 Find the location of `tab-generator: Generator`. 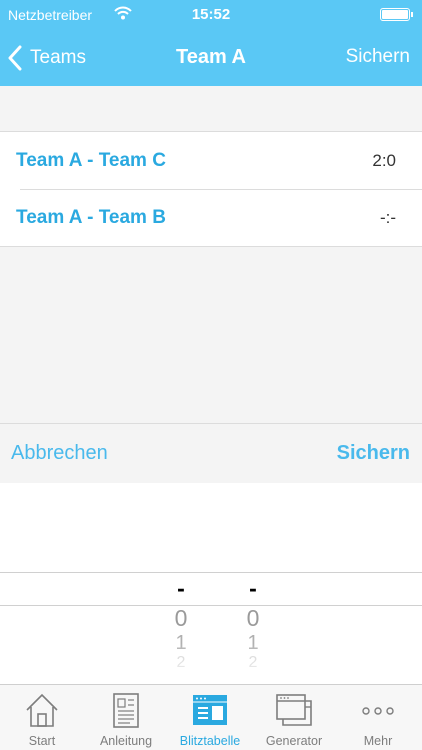

tab-generator: Generator is located at coordinates (294, 717).